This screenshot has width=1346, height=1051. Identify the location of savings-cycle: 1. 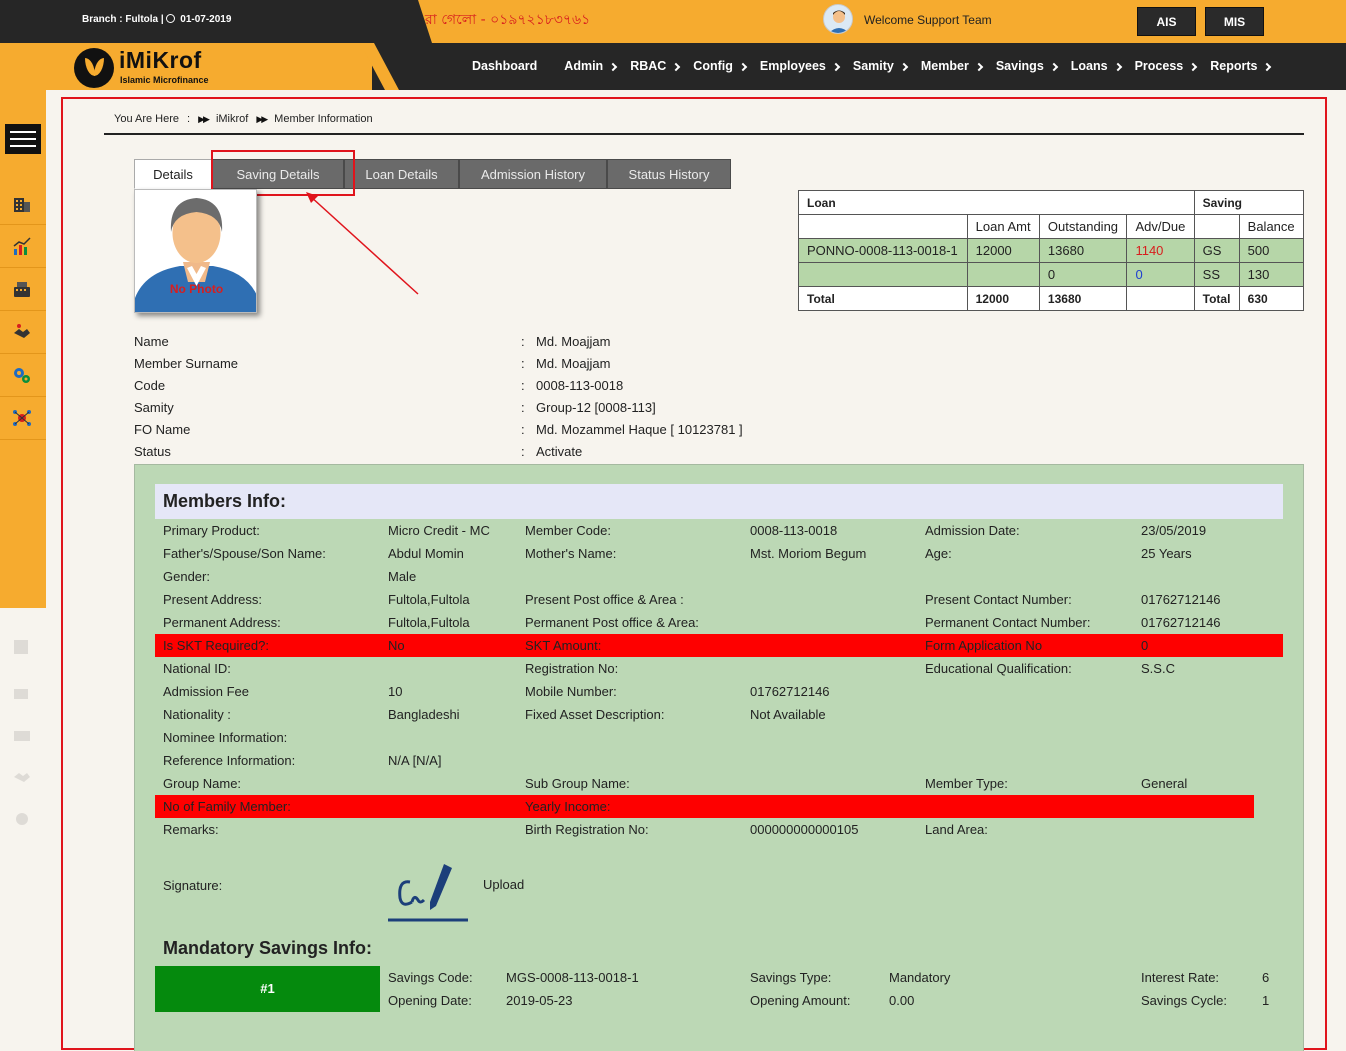
(1266, 1000).